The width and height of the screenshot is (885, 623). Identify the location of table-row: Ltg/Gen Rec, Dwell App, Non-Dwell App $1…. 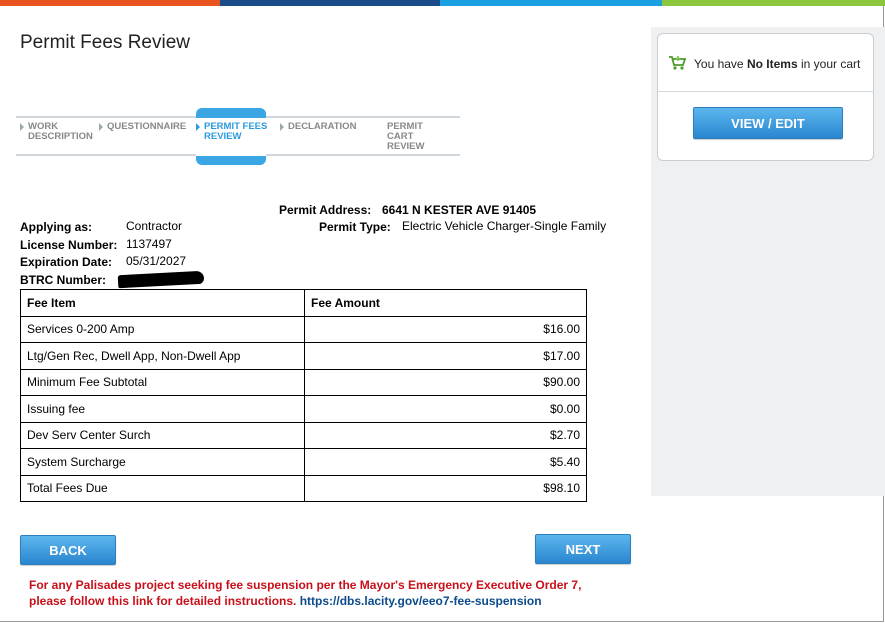
(303, 356).